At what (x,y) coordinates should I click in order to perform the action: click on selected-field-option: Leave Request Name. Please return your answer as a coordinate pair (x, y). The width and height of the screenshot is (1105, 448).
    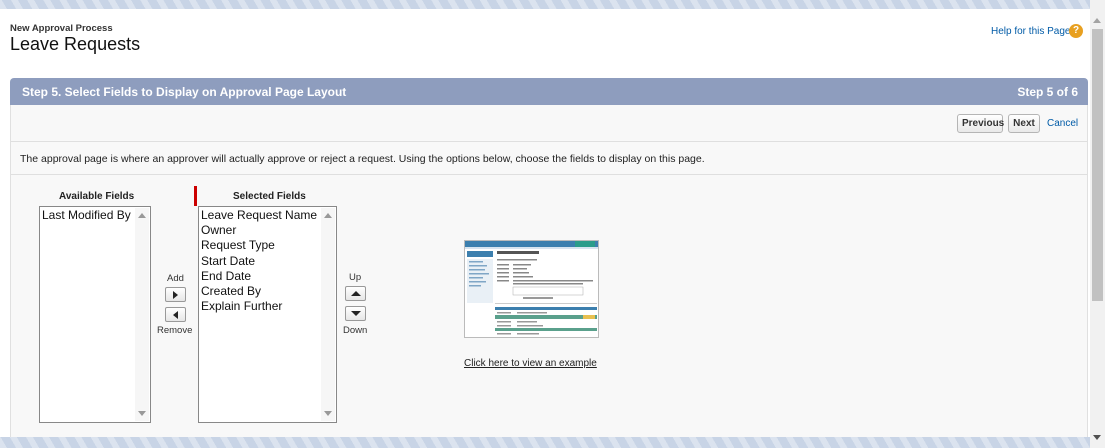
    Looking at the image, I should click on (260, 215).